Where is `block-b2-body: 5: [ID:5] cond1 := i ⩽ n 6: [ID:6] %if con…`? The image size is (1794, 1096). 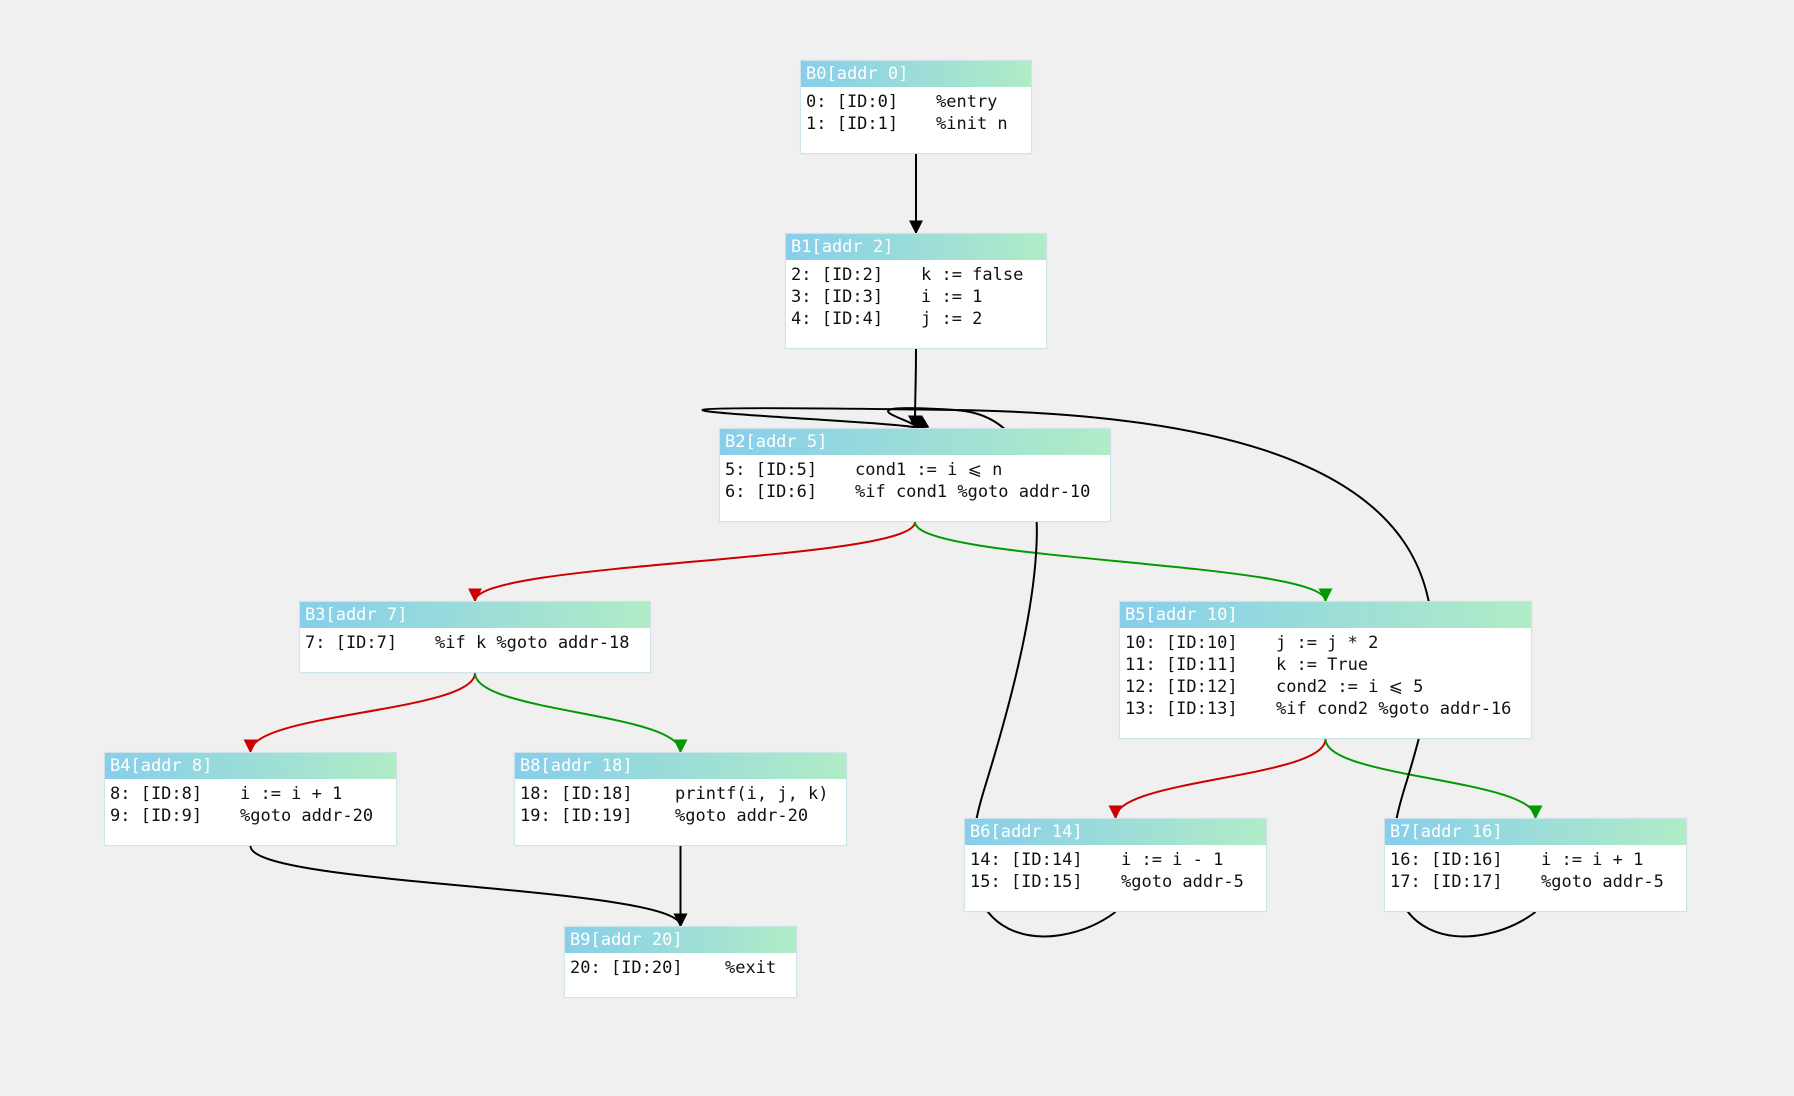
block-b2-body: 5: [ID:5] cond1 := i ⩽ n 6: [ID:6] %if con… is located at coordinates (915, 481).